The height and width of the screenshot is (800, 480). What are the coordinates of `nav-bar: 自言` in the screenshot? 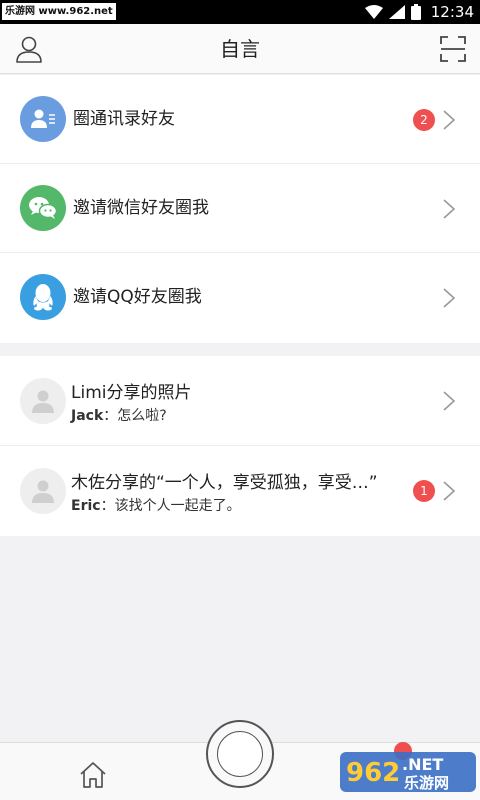 It's located at (240, 49).